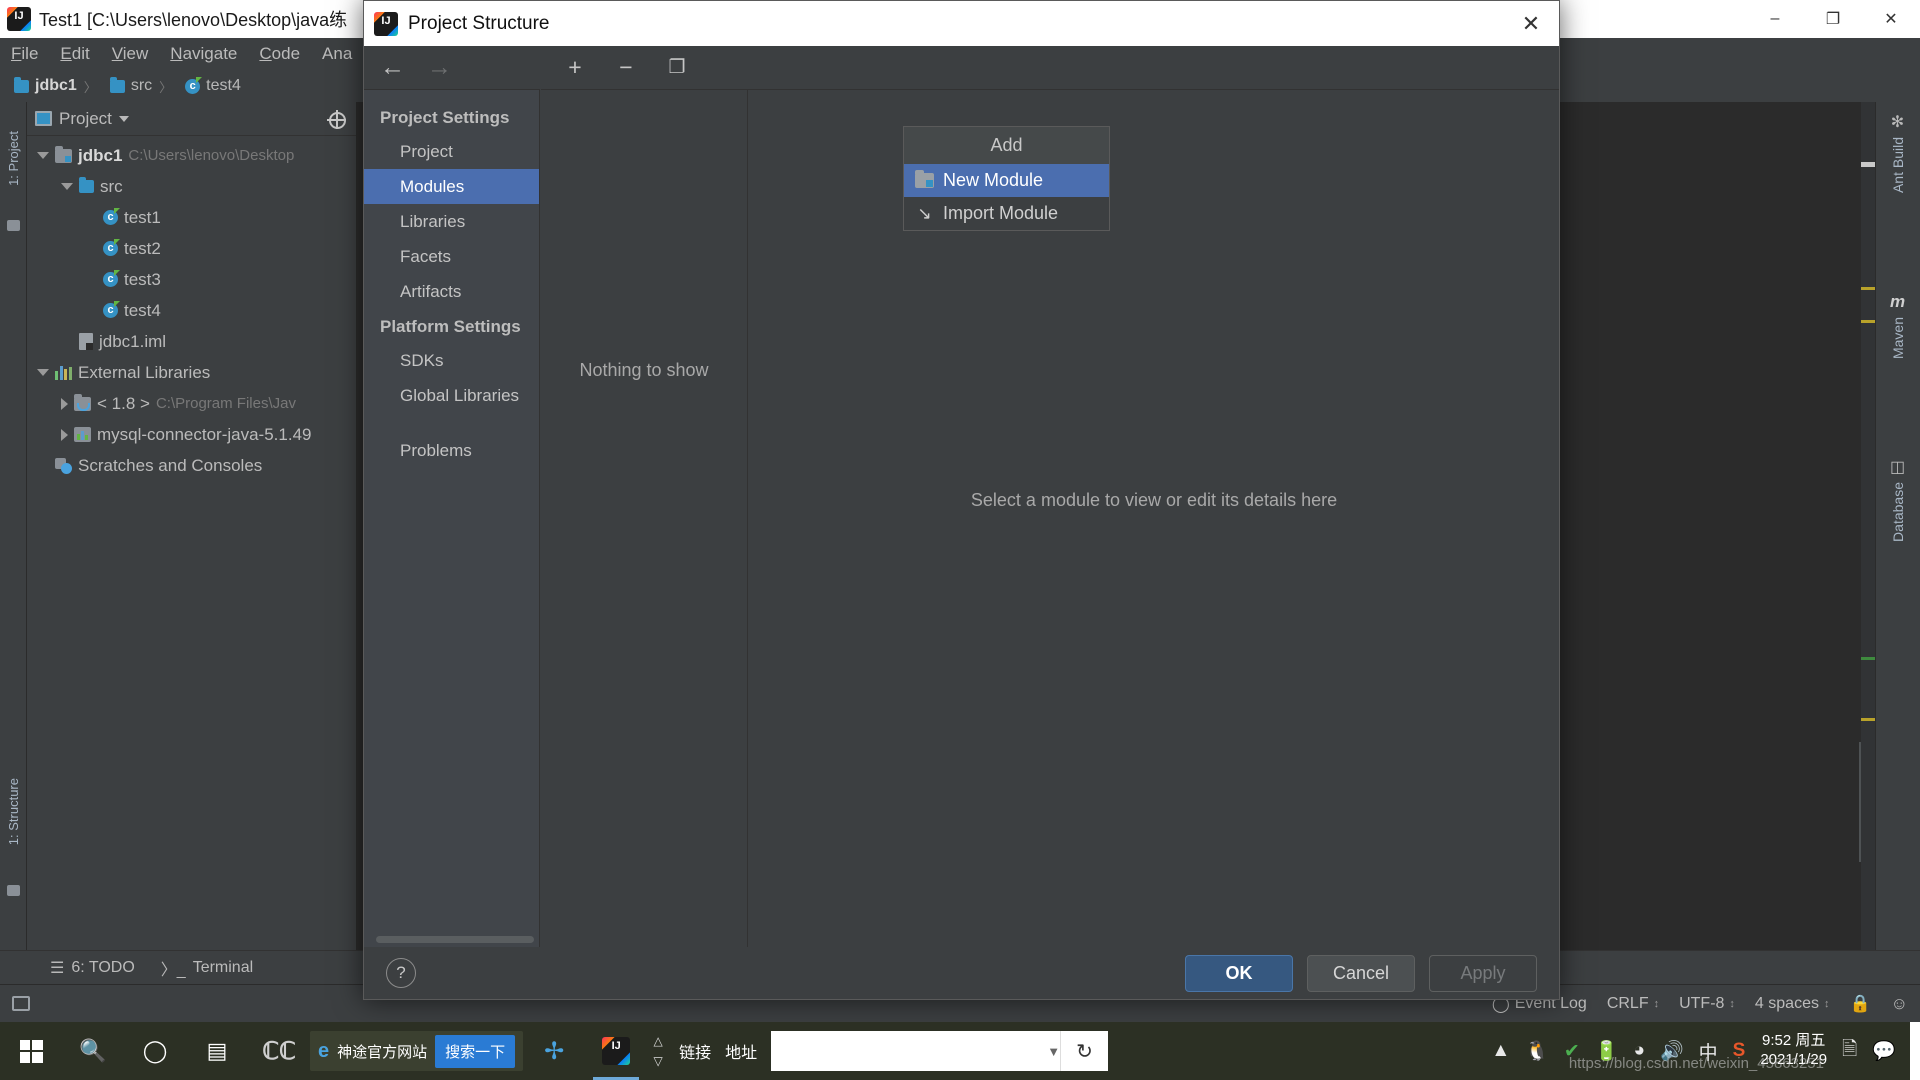 This screenshot has width=1920, height=1080. What do you see at coordinates (19, 19) in the screenshot?
I see `intellij-idea-logo` at bounding box center [19, 19].